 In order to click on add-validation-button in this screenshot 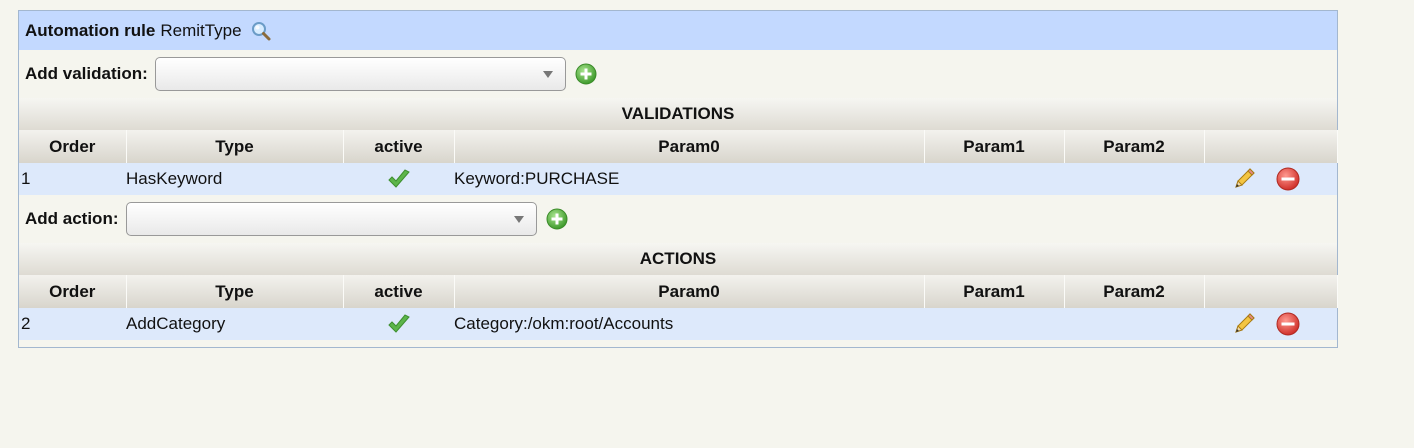, I will do `click(586, 74)`.